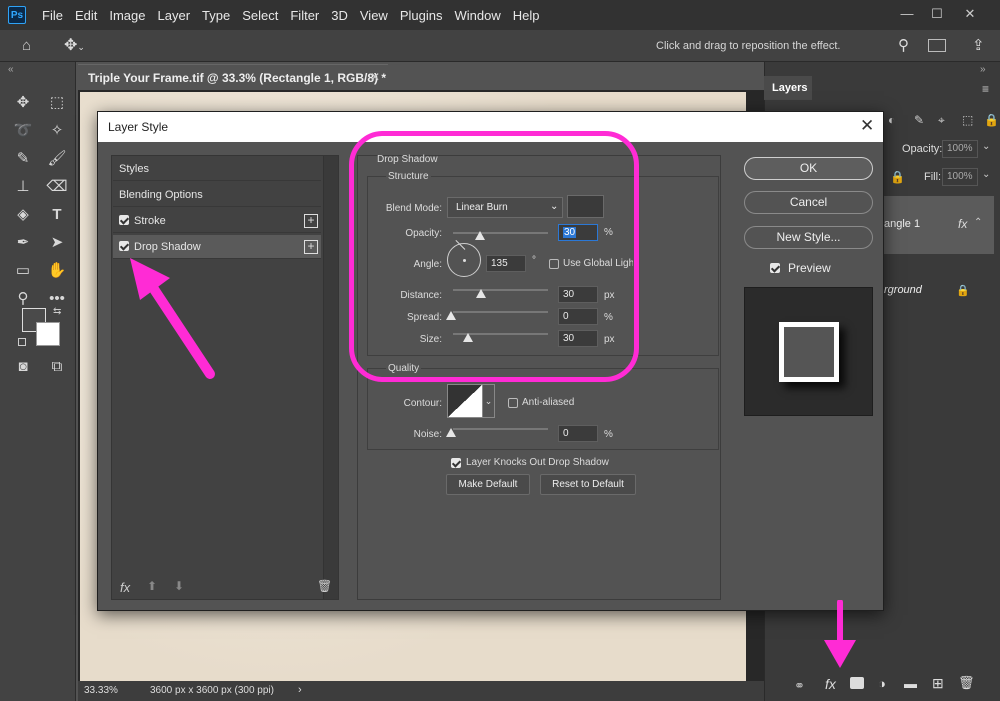  Describe the element at coordinates (938, 683) in the screenshot. I see `new-layer-icon: ⊞` at that location.